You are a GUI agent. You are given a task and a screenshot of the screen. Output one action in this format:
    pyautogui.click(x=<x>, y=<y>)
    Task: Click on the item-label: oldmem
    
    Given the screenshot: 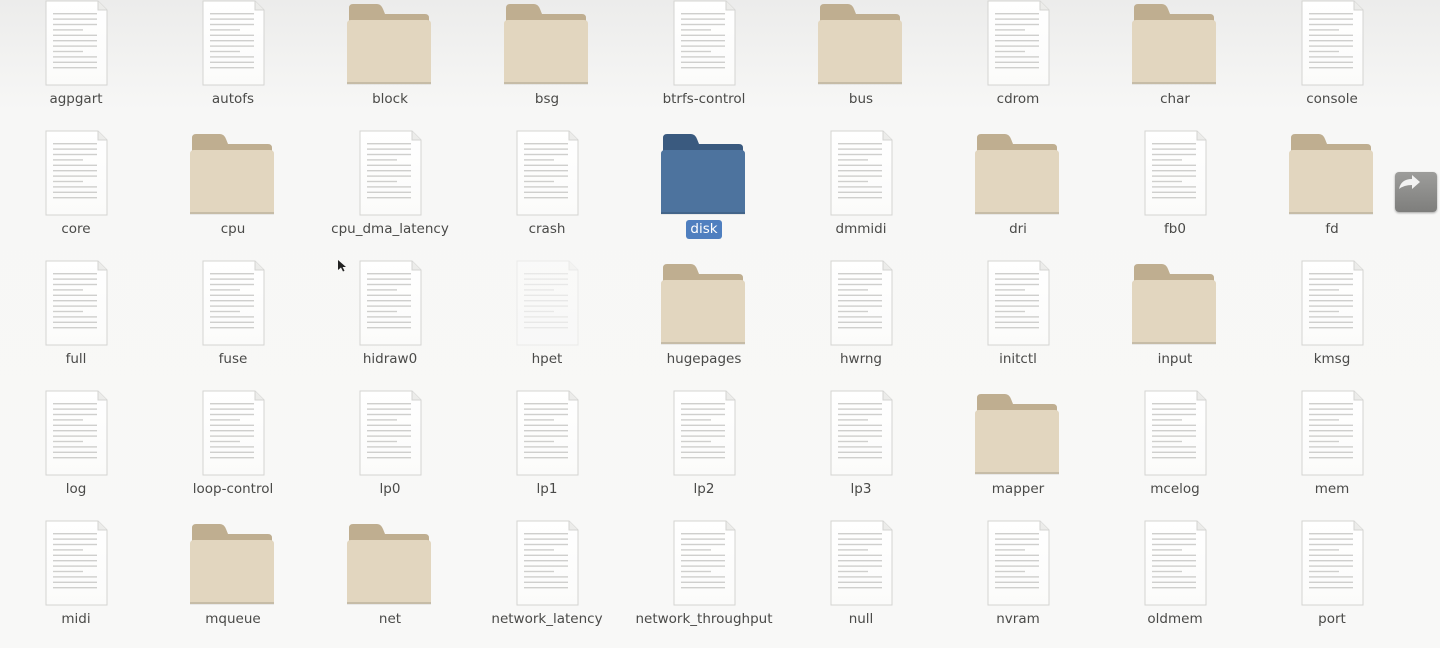 What is the action you would take?
    pyautogui.click(x=1175, y=618)
    